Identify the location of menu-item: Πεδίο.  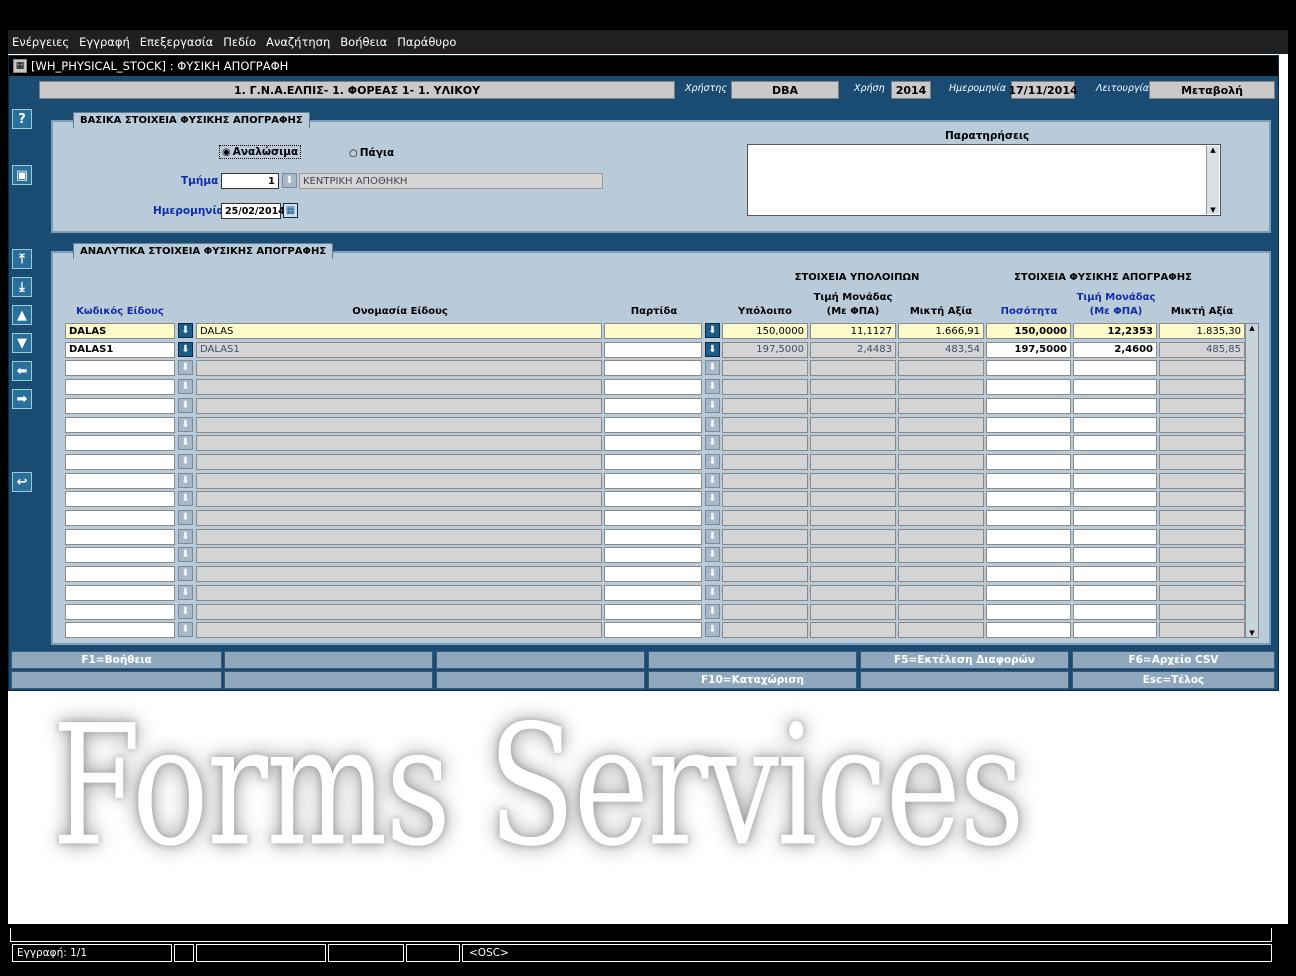
(239, 42).